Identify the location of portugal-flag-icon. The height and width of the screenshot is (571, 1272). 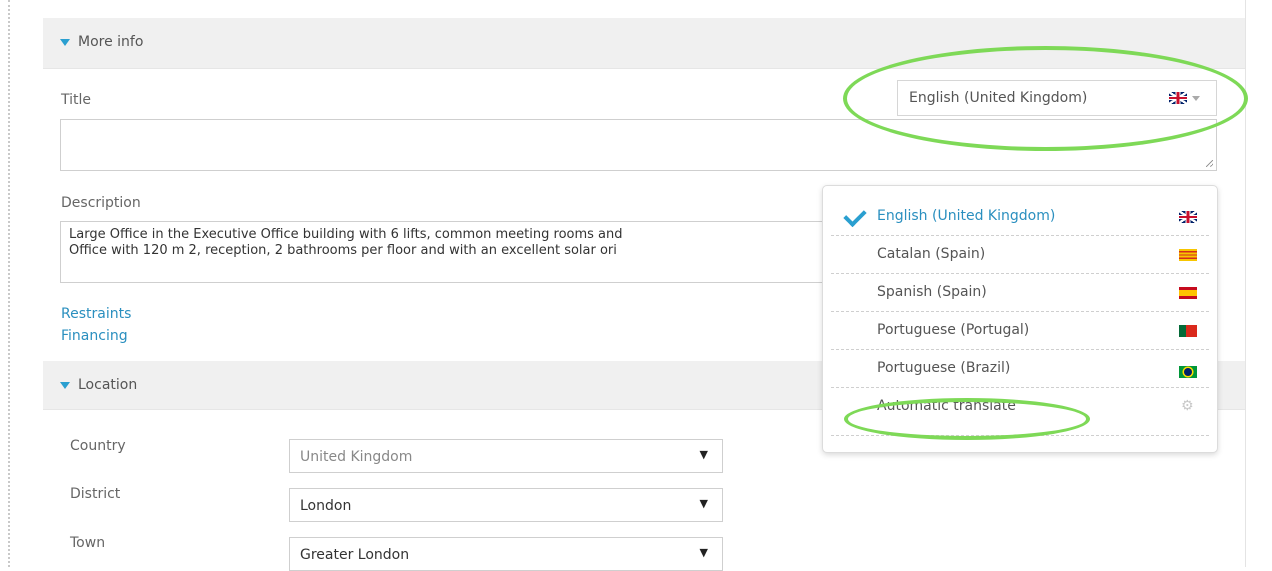
(1188, 331).